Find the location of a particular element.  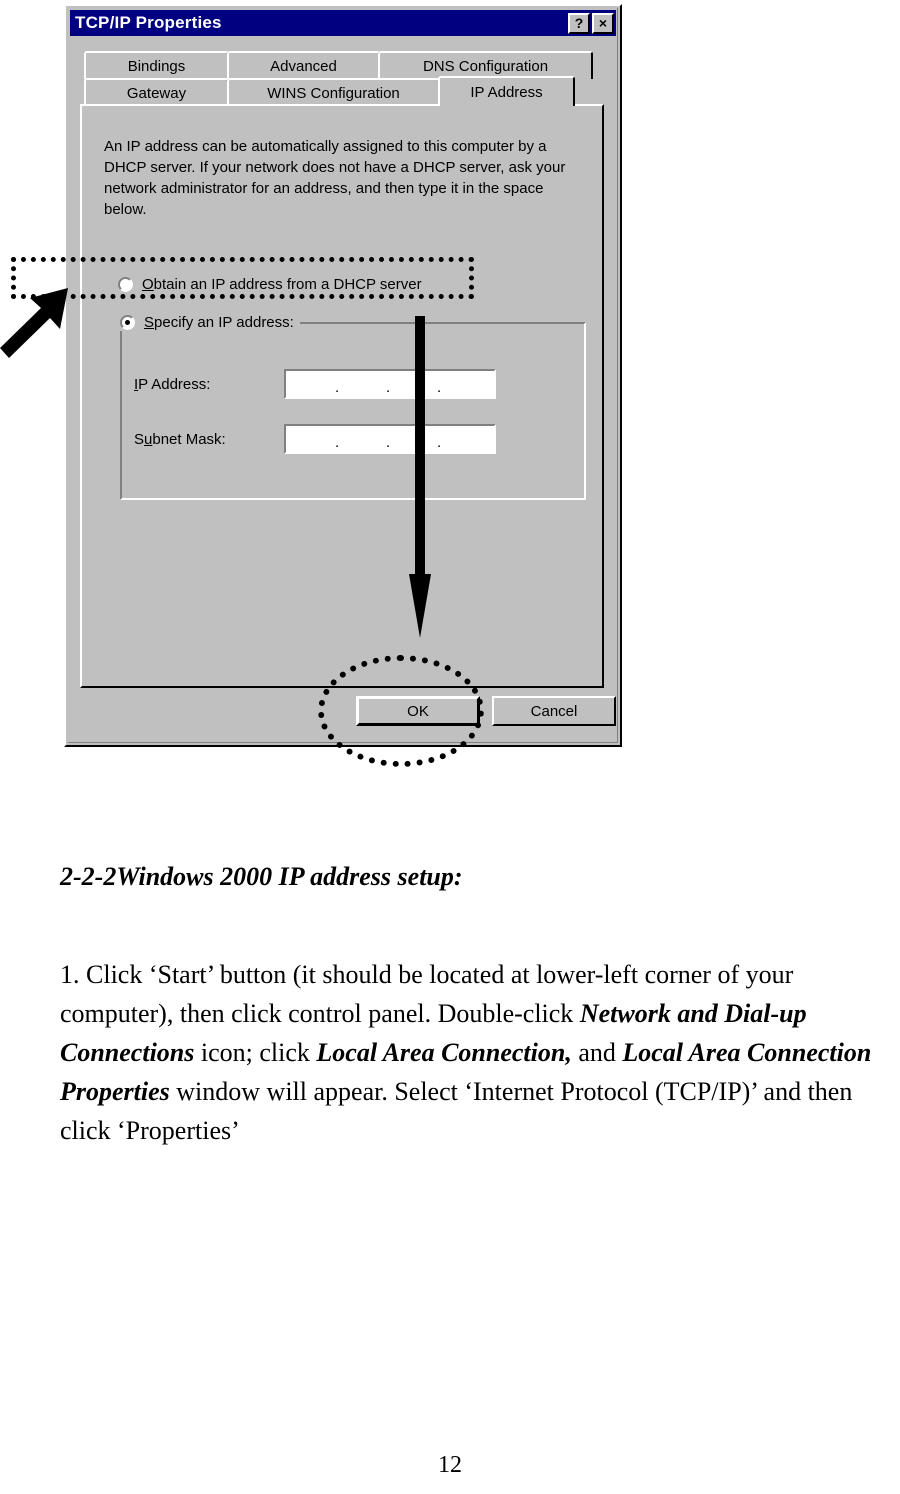

radio-button-icon-specify is located at coordinates (127, 322).